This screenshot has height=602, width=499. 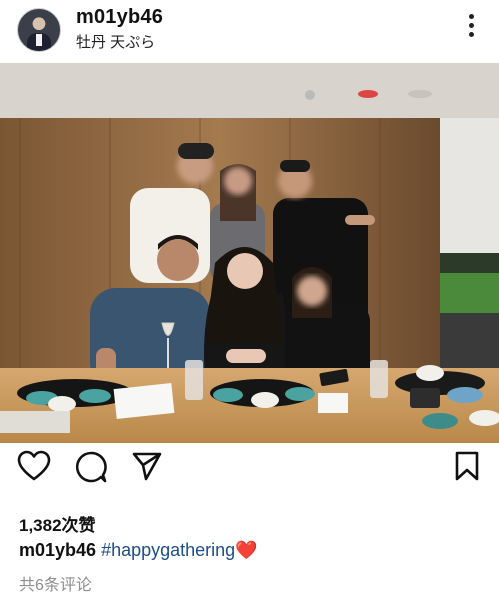 I want to click on post-caption: m01yb46 #happygathering❤️, so click(x=138, y=550).